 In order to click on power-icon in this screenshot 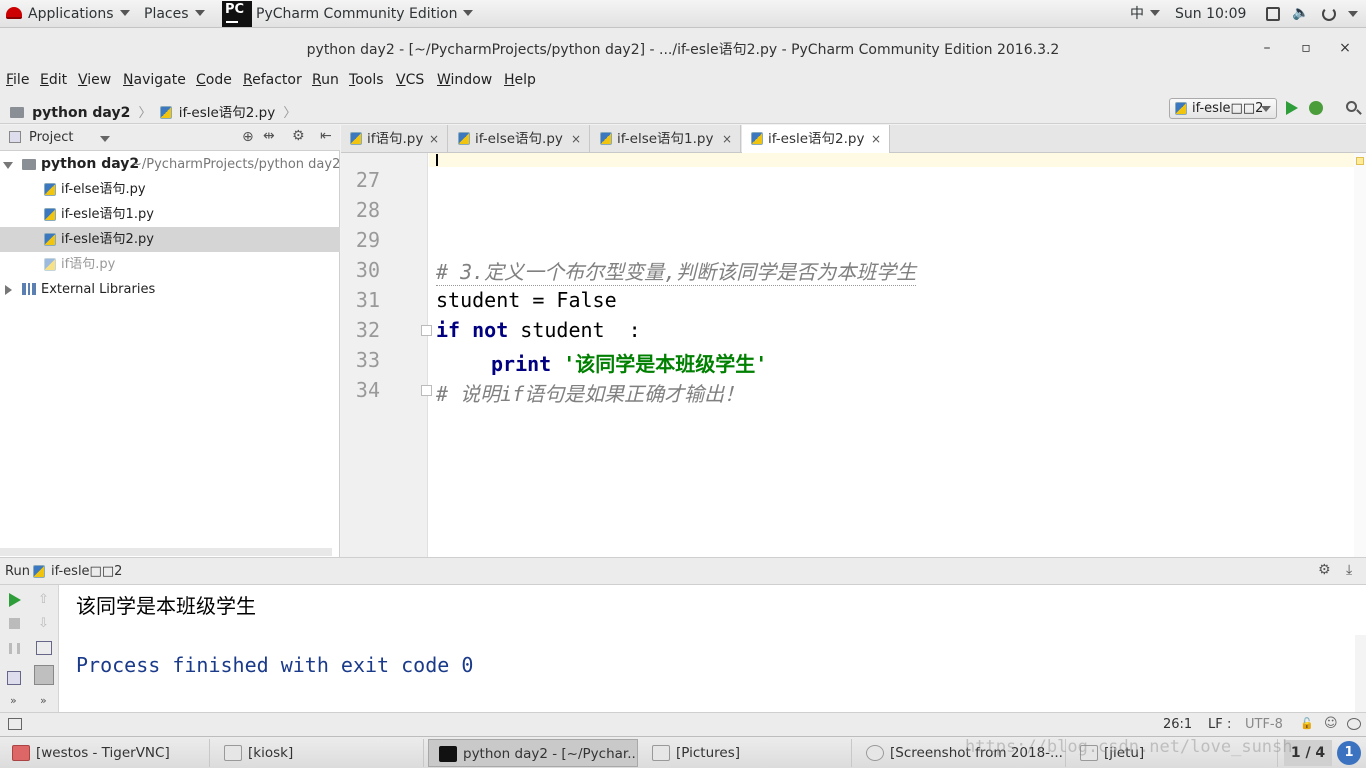, I will do `click(1329, 14)`.